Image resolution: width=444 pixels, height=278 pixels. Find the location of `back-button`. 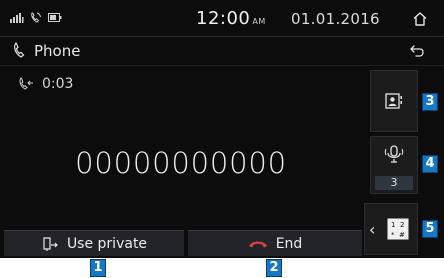

back-button is located at coordinates (417, 51).